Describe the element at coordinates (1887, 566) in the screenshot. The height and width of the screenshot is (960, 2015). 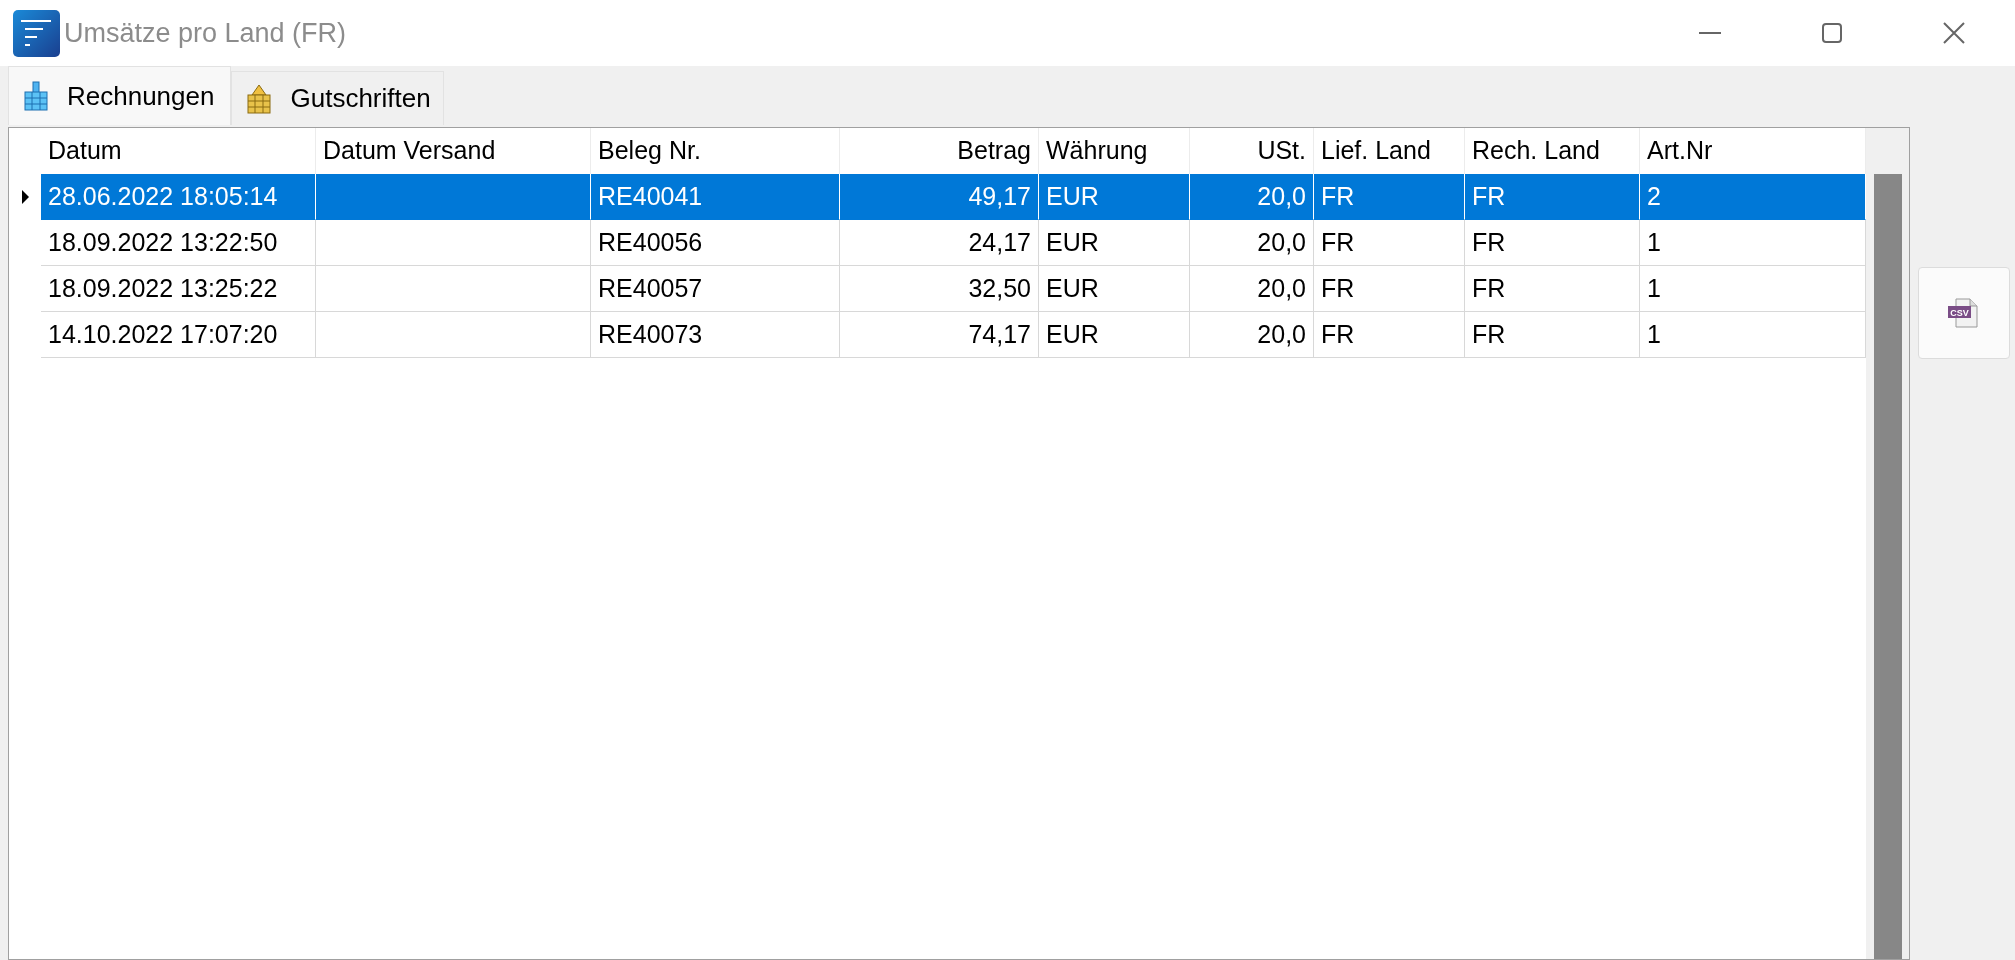
I see `scrollbar-thumb` at that location.